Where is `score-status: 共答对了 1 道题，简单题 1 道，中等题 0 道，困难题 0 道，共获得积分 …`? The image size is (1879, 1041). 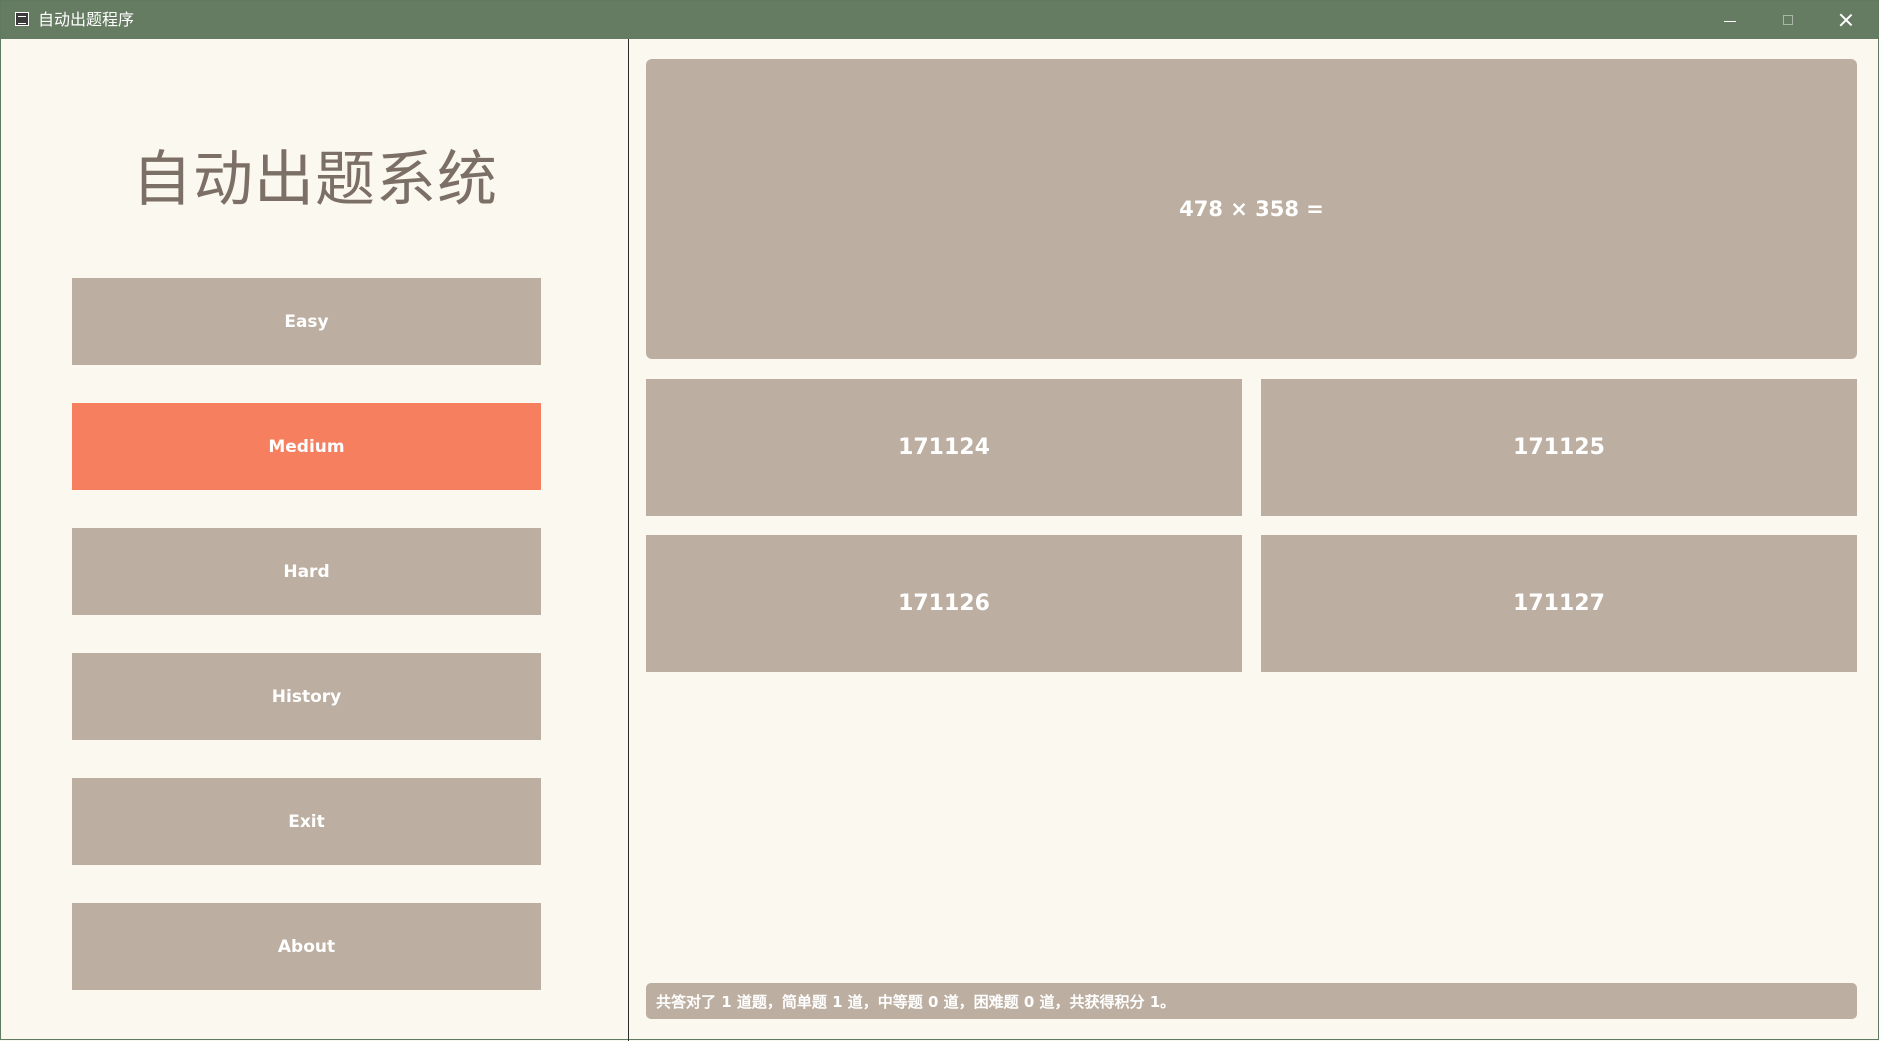 score-status: 共答对了 1 道题，简单题 1 道，中等题 0 道，困难题 0 道，共获得积分 … is located at coordinates (1251, 1001).